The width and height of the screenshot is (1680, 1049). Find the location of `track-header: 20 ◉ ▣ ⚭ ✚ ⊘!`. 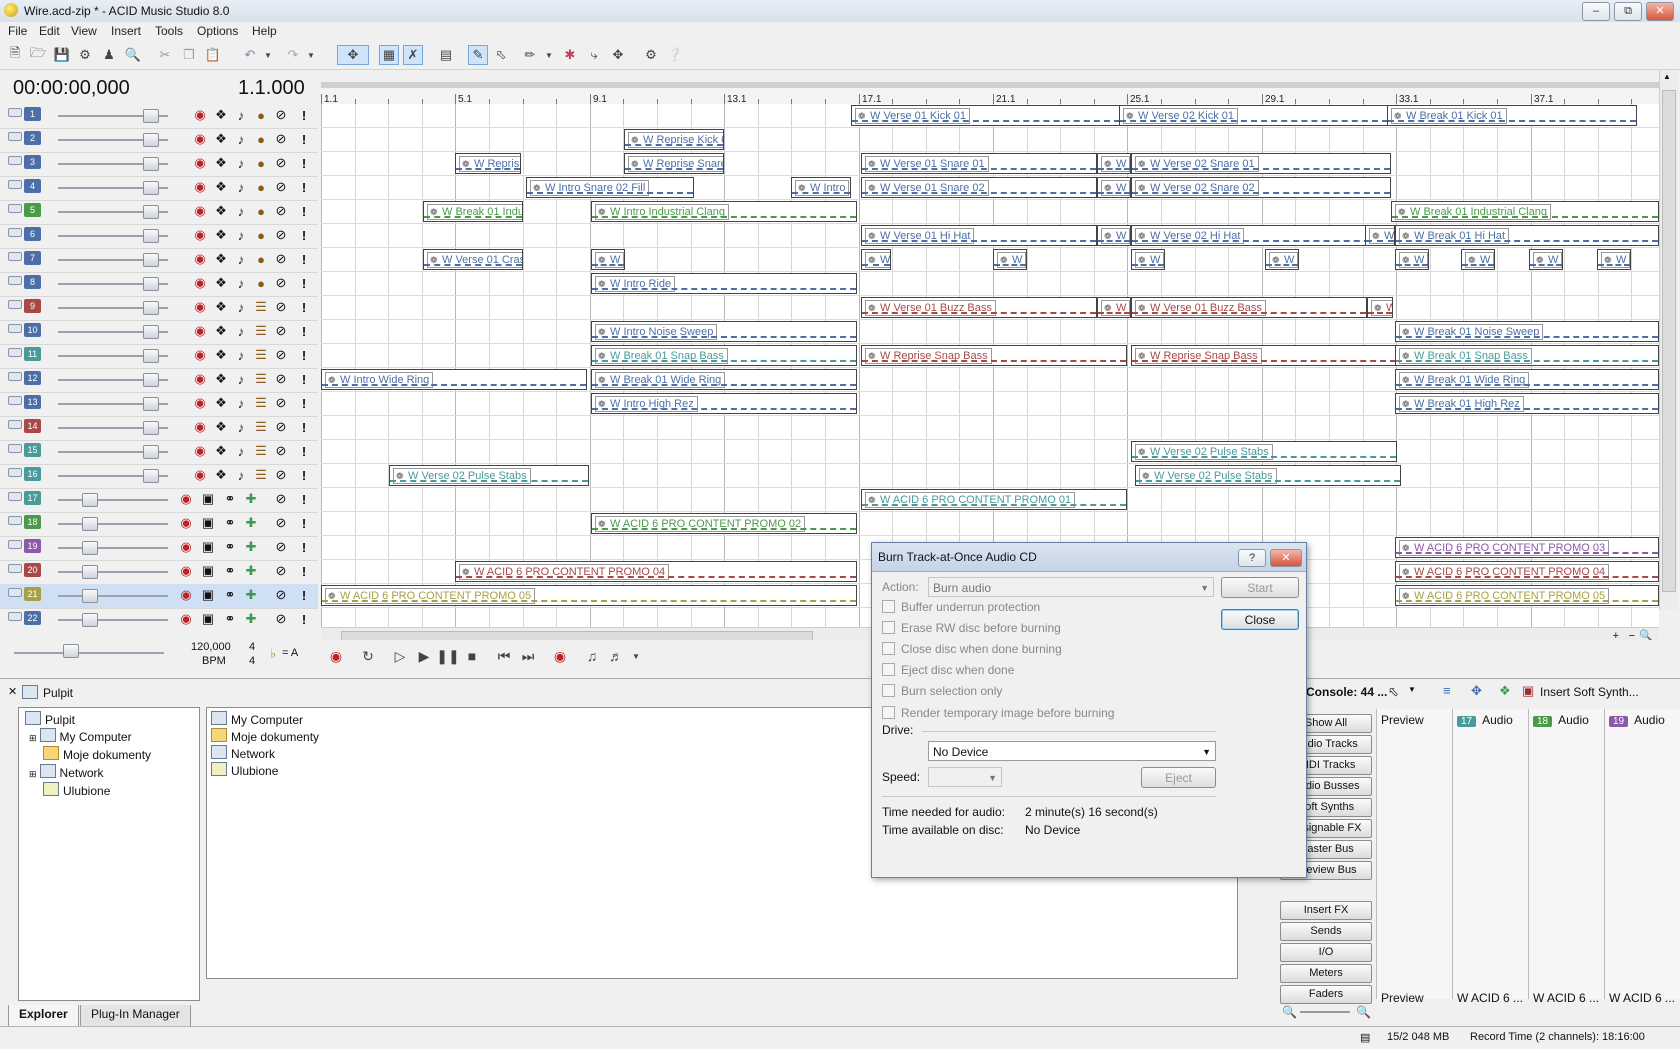

track-header: 20 ◉ ▣ ⚭ ✚ ⊘! is located at coordinates (159, 572).